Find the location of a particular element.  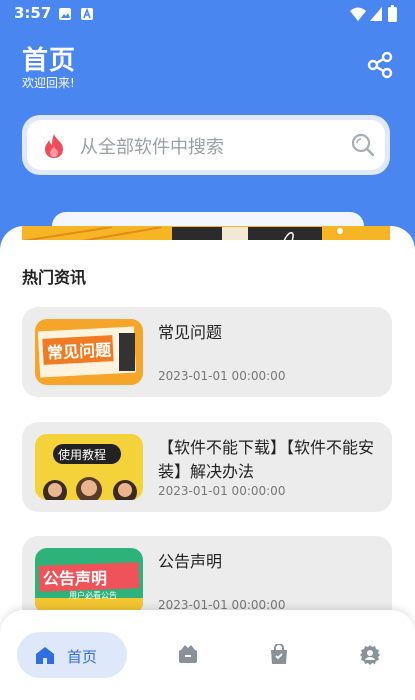

profile-icon is located at coordinates (370, 655).